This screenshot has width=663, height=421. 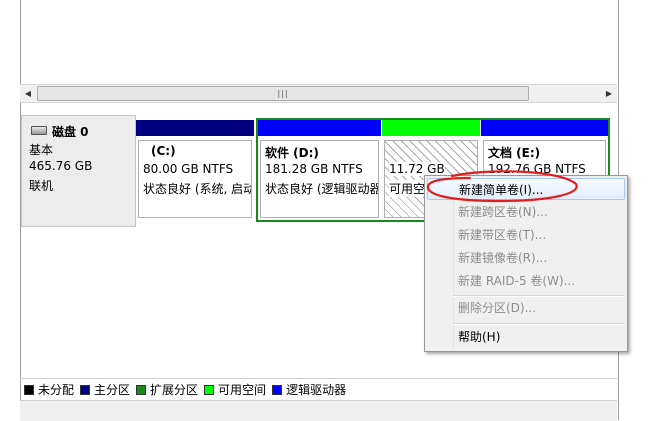 What do you see at coordinates (314, 169) in the screenshot?
I see `partition-size: 181.28 GB NTFS` at bounding box center [314, 169].